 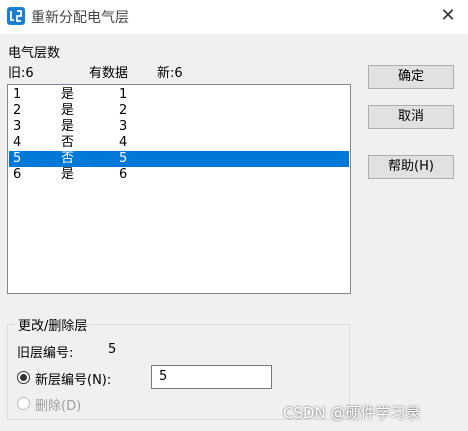 What do you see at coordinates (211, 377) in the screenshot?
I see `new-number-input: 5` at bounding box center [211, 377].